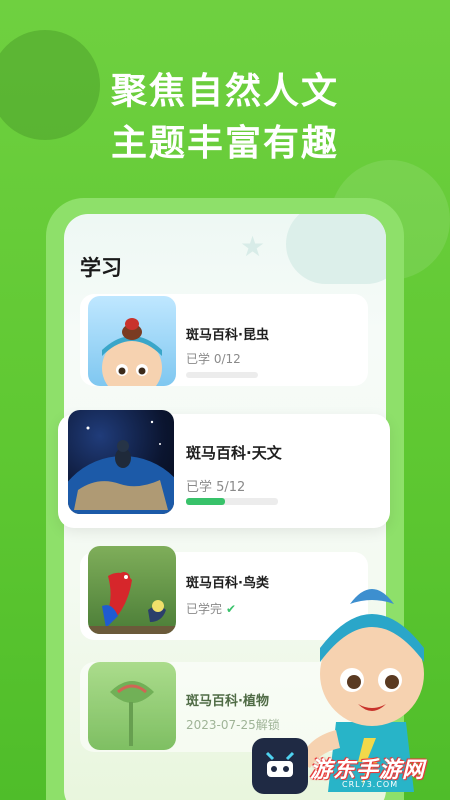  Describe the element at coordinates (227, 583) in the screenshot. I see `course-title: 斑马百科·鸟类` at that location.